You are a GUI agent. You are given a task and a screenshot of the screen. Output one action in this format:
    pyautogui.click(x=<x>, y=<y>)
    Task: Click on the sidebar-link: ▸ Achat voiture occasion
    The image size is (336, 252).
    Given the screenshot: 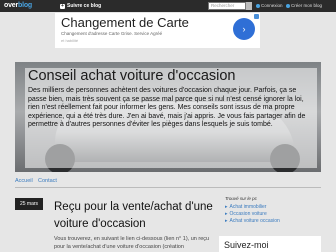 What is the action you would take?
    pyautogui.click(x=252, y=221)
    